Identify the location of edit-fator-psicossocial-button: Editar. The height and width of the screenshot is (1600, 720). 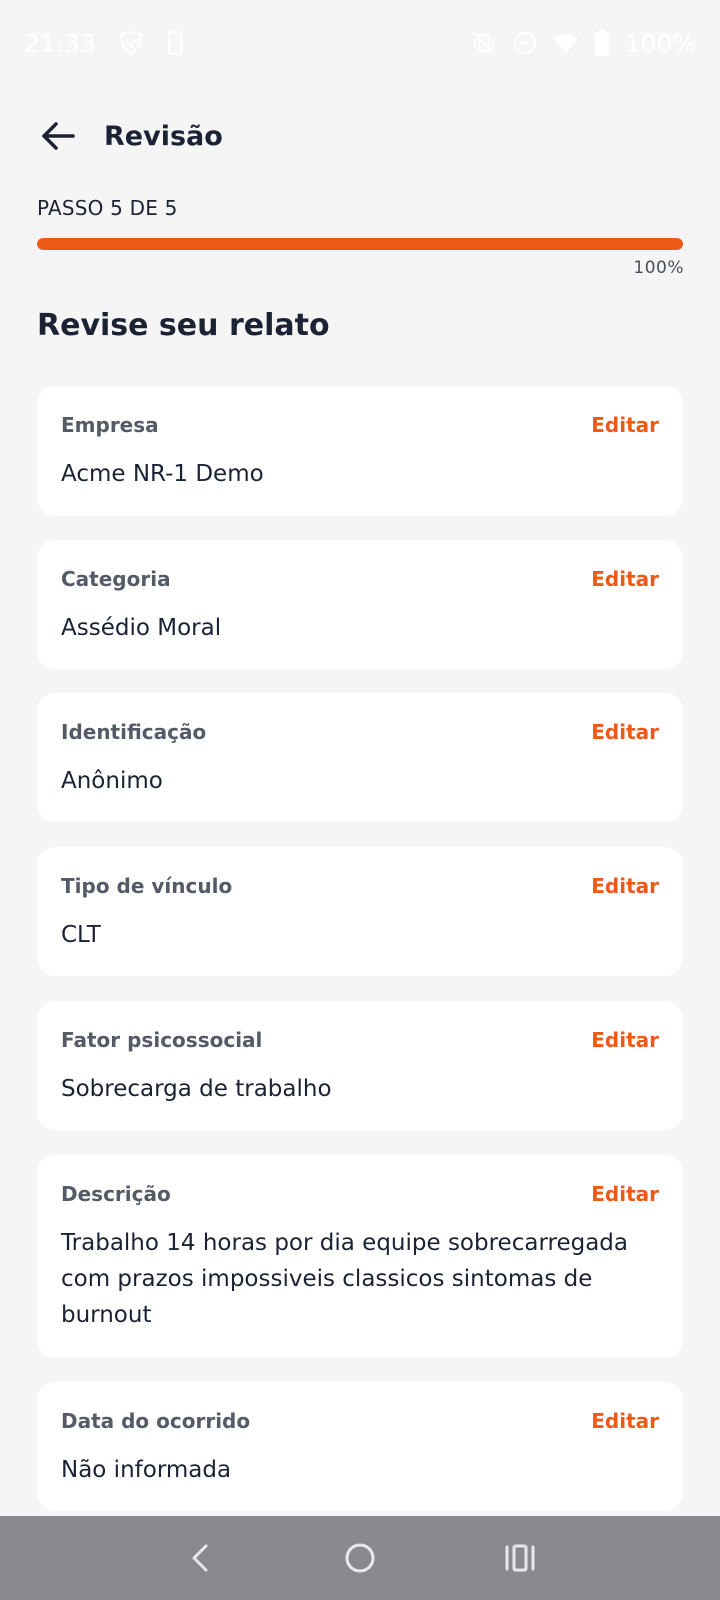
(625, 1040).